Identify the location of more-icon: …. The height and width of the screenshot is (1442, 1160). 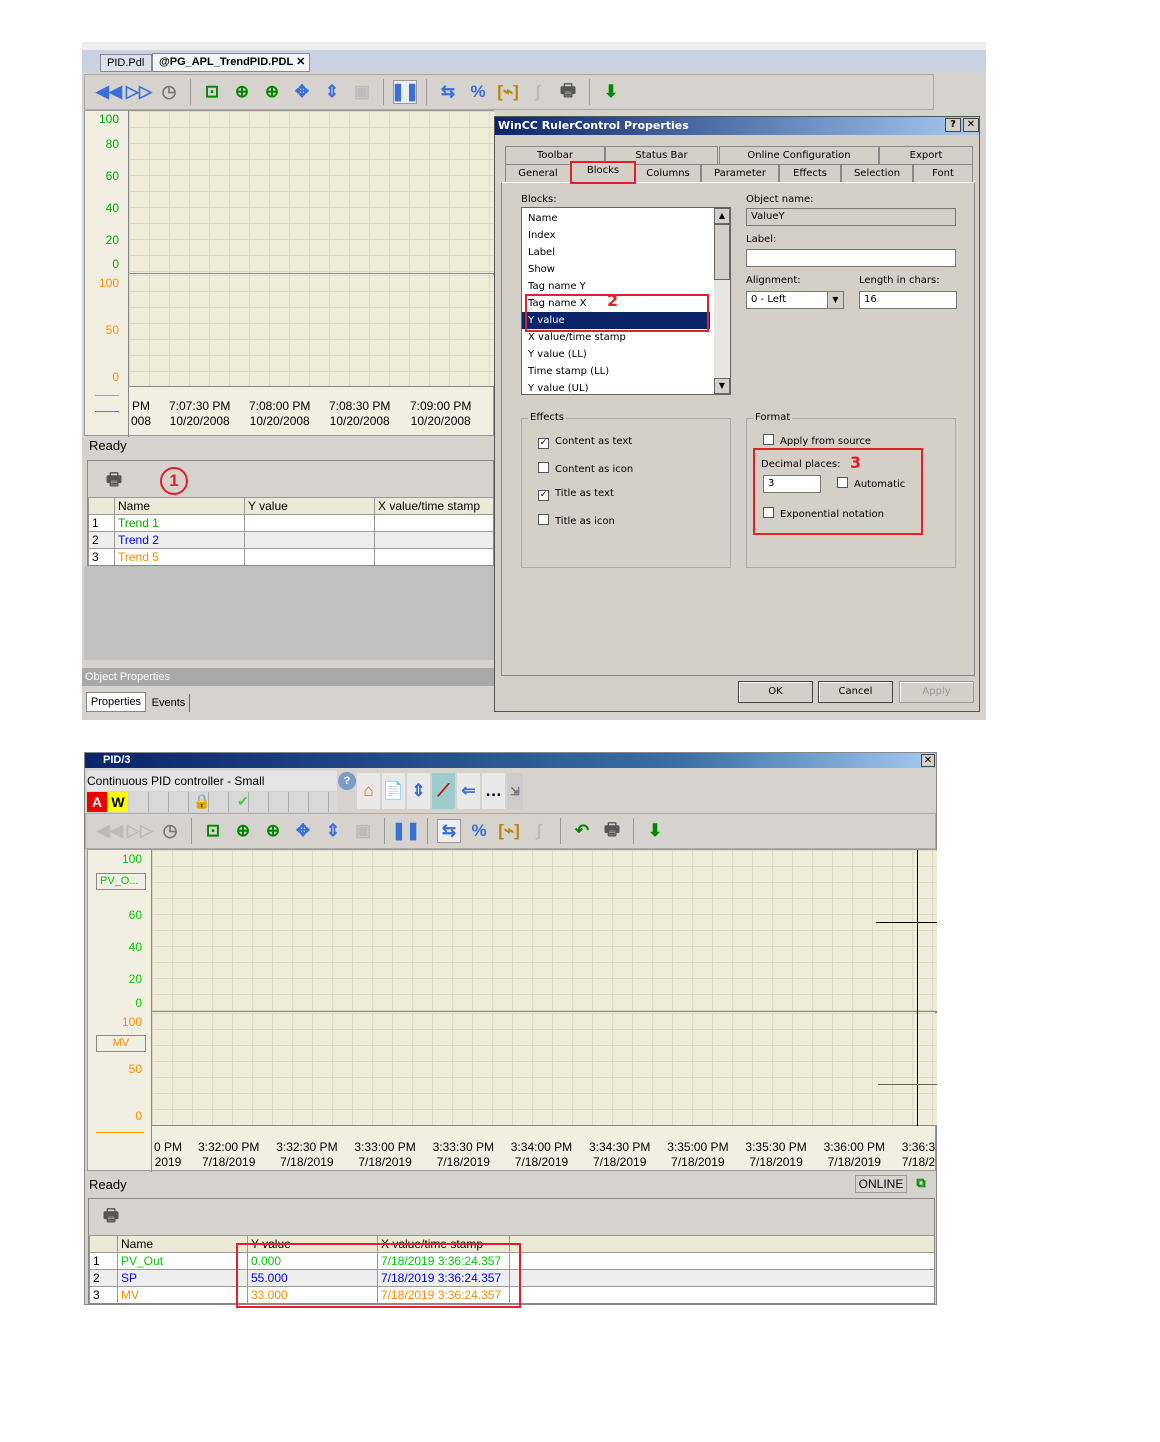
(493, 791).